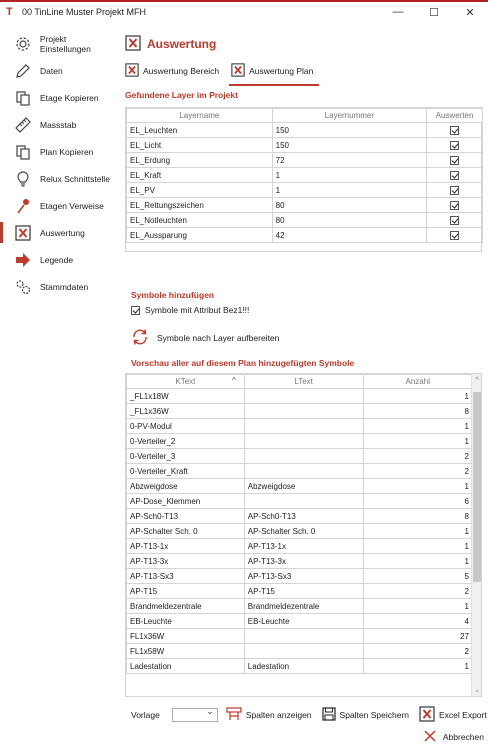 The image size is (488, 747). What do you see at coordinates (299, 666) in the screenshot?
I see `preview-row: Ladestation Ladestation 1` at bounding box center [299, 666].